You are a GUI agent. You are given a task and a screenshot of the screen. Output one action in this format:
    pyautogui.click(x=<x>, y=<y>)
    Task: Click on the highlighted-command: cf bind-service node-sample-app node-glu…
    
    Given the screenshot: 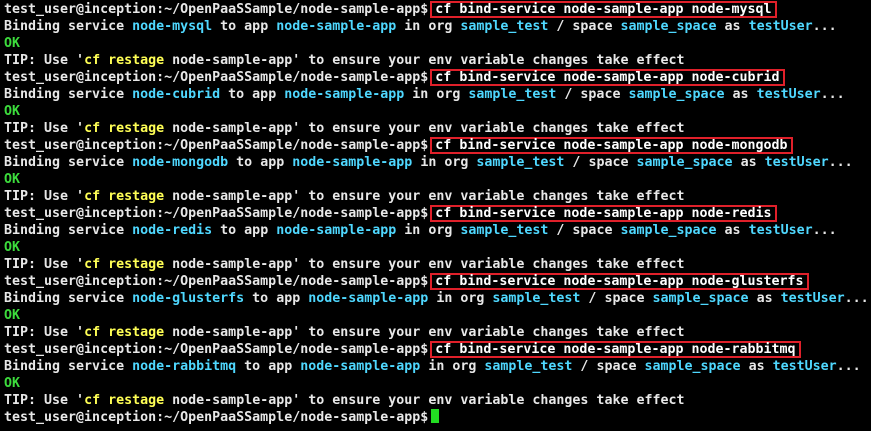 What is the action you would take?
    pyautogui.click(x=619, y=281)
    